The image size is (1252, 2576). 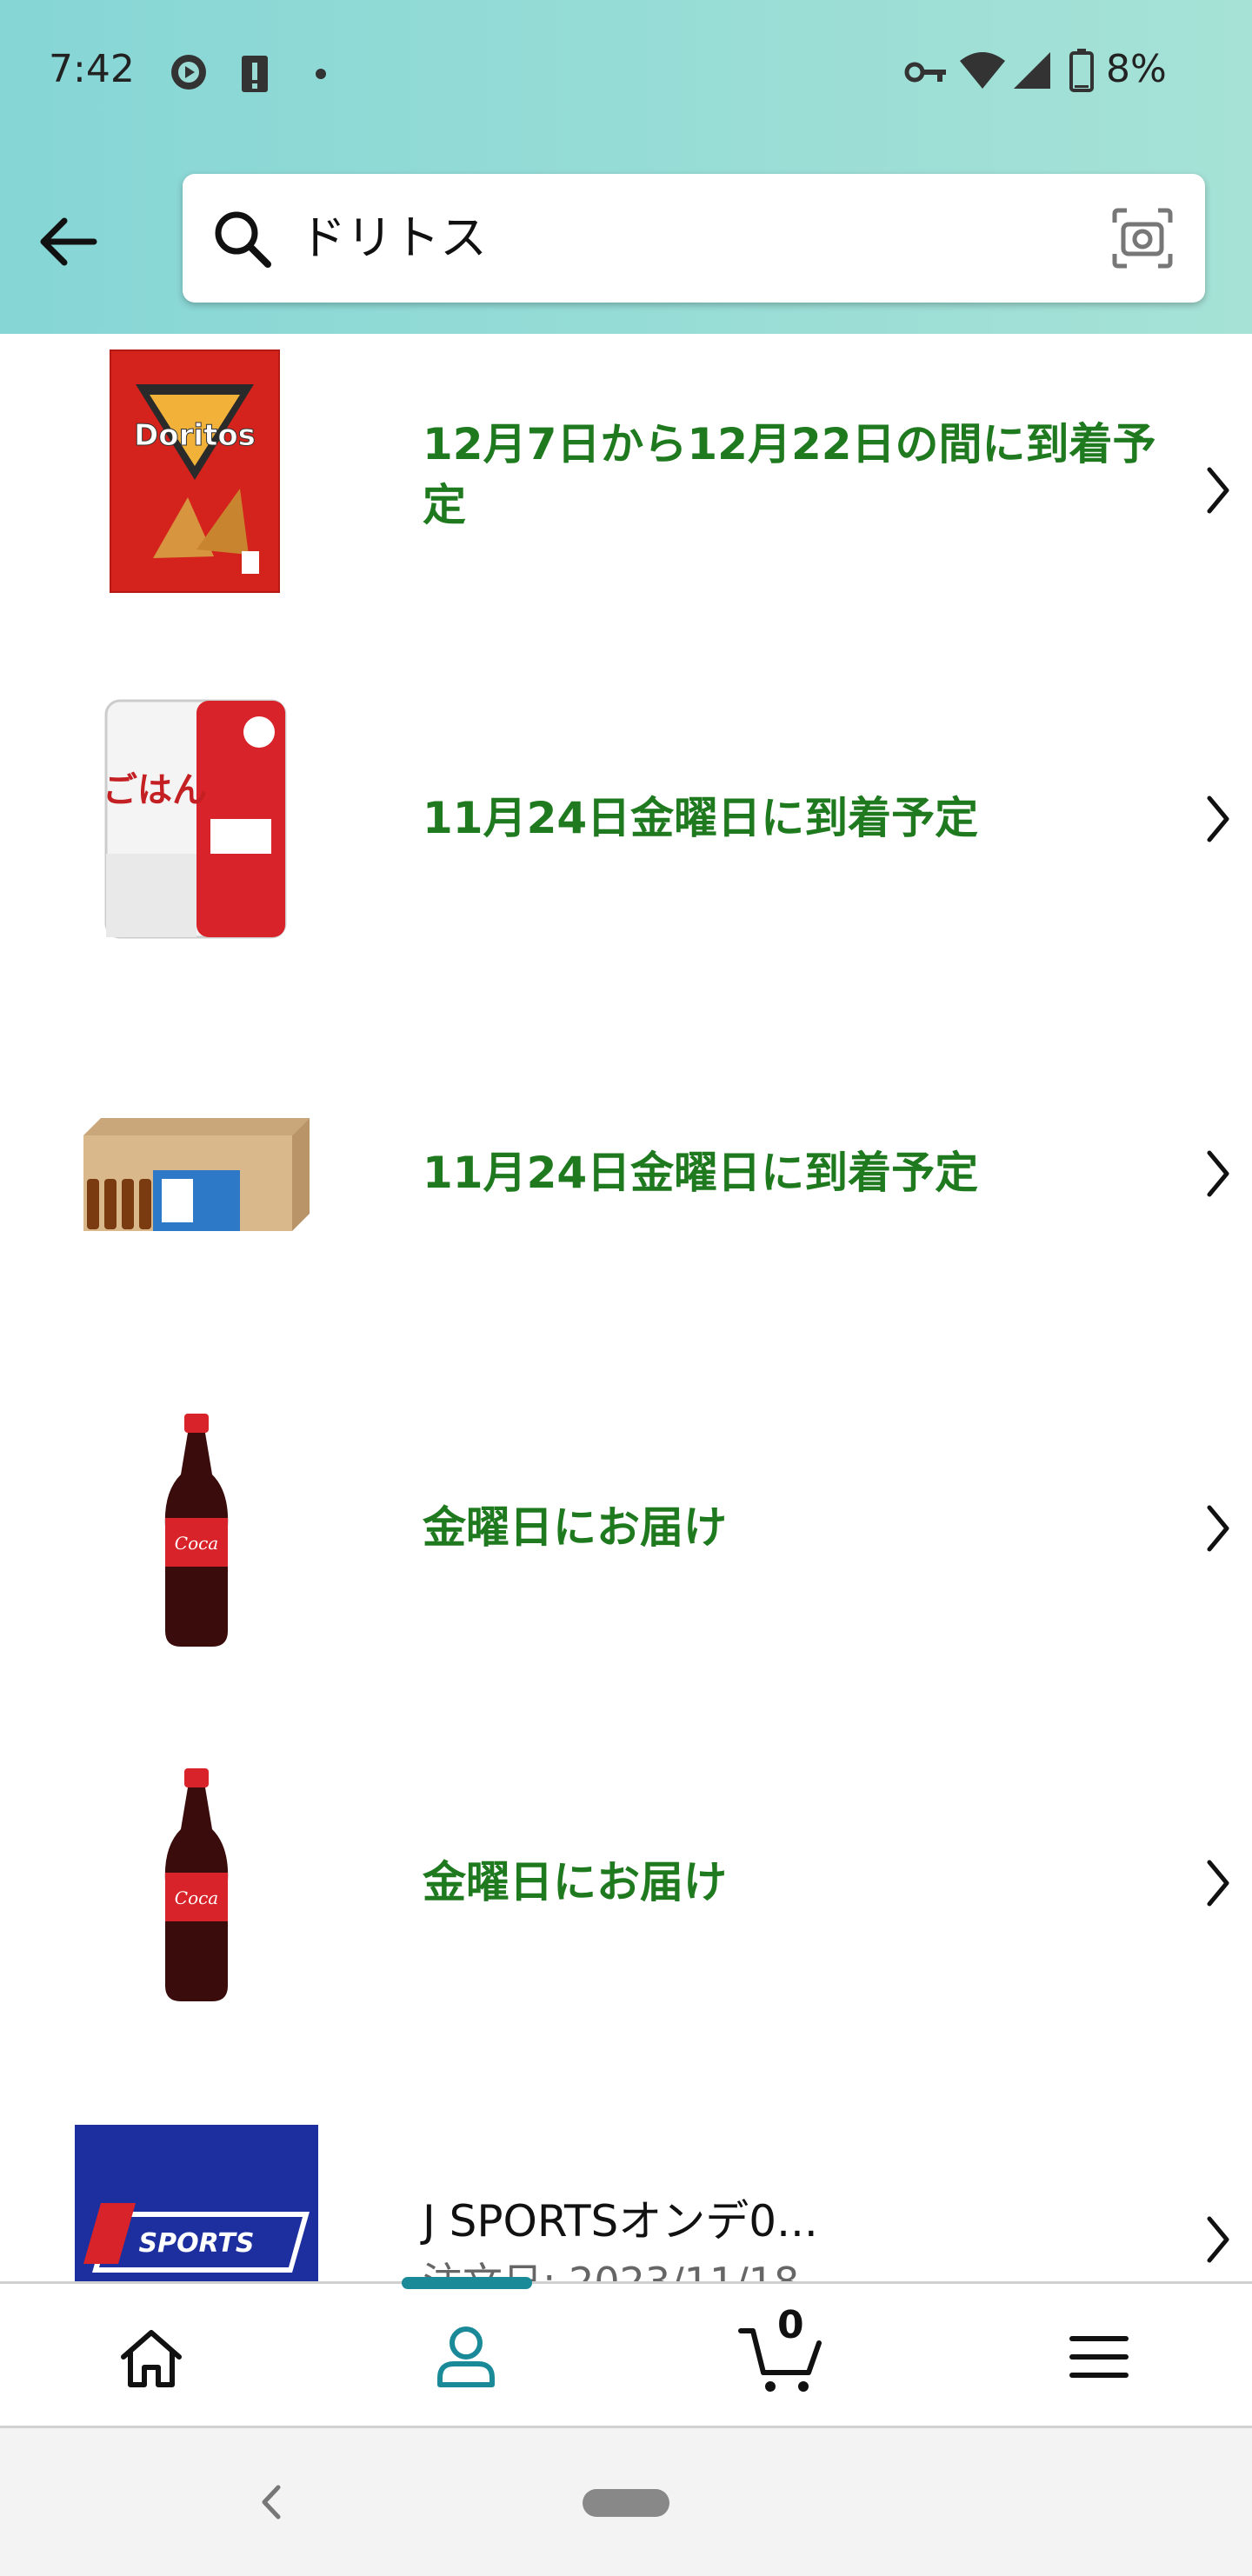 I want to click on delivery-status: 12月7日から12月22日の間に到着予 定, so click(x=792, y=475).